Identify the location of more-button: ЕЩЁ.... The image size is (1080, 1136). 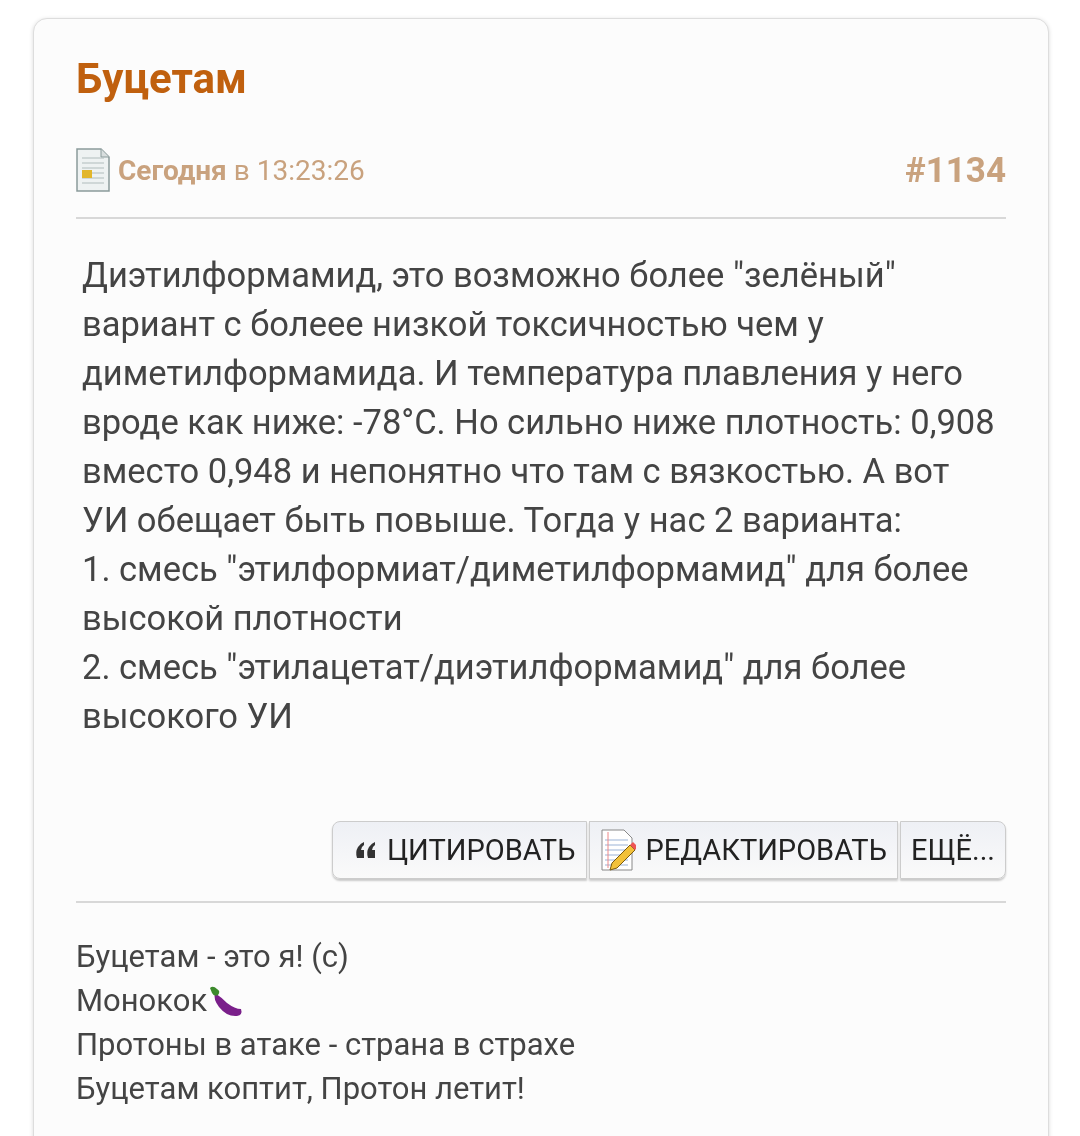
(953, 850).